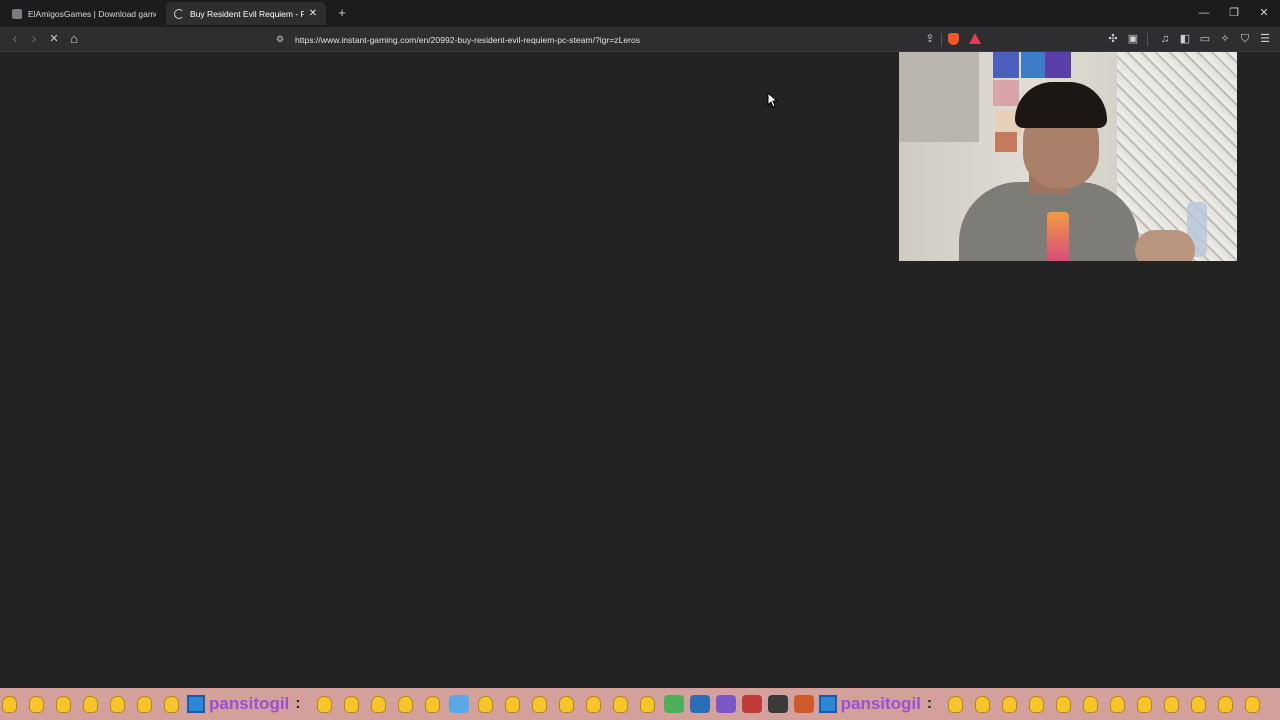 This screenshot has width=1280, height=720. I want to click on webcam-person-hand, so click(1165, 245).